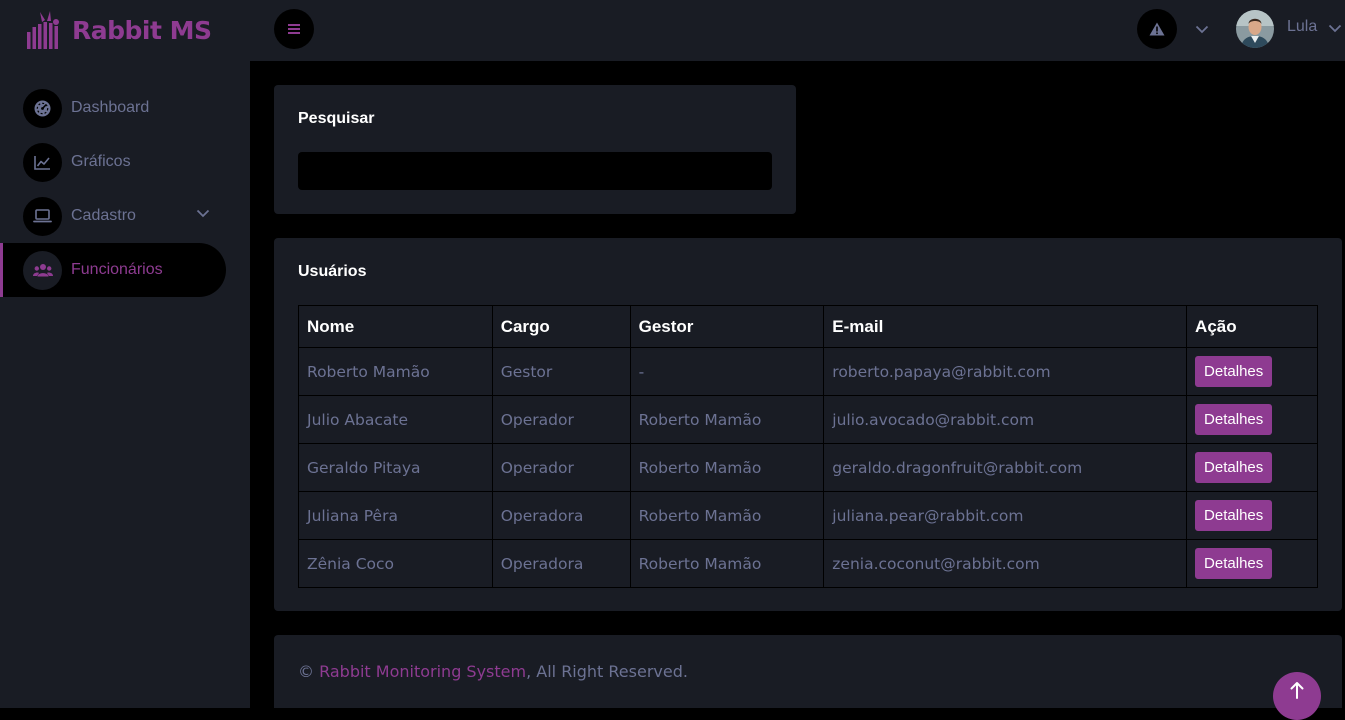 Image resolution: width=1345 pixels, height=720 pixels. What do you see at coordinates (103, 215) in the screenshot?
I see `sidebar-item-label: Cadastro` at bounding box center [103, 215].